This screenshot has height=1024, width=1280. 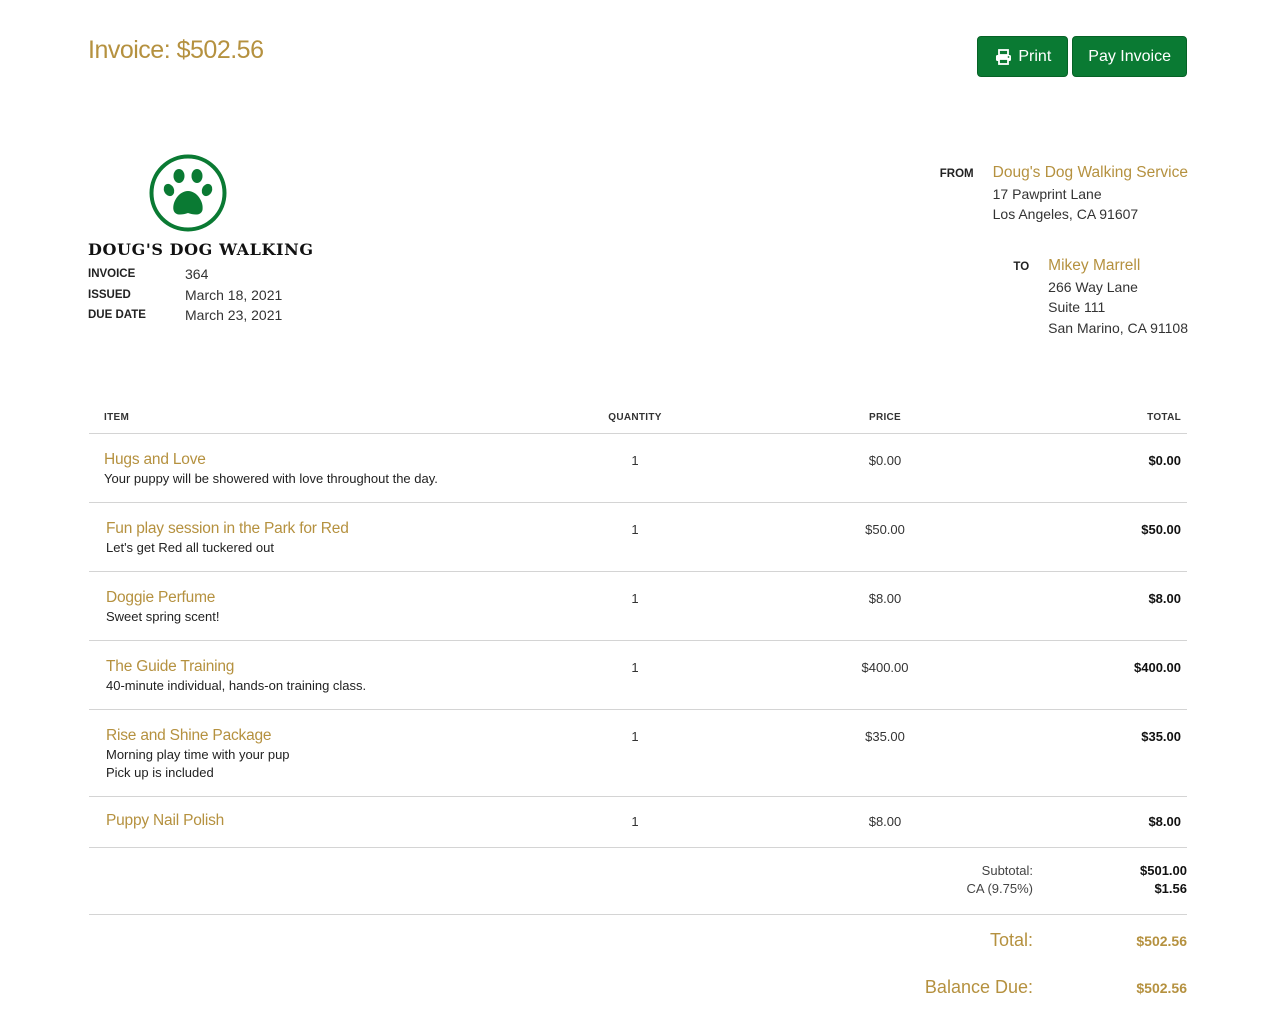 I want to click on pay-invoice-button: Pay Invoice, so click(x=1129, y=56).